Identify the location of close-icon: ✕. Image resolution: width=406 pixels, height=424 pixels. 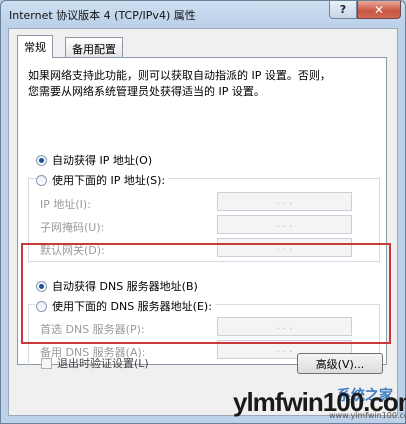
(379, 9).